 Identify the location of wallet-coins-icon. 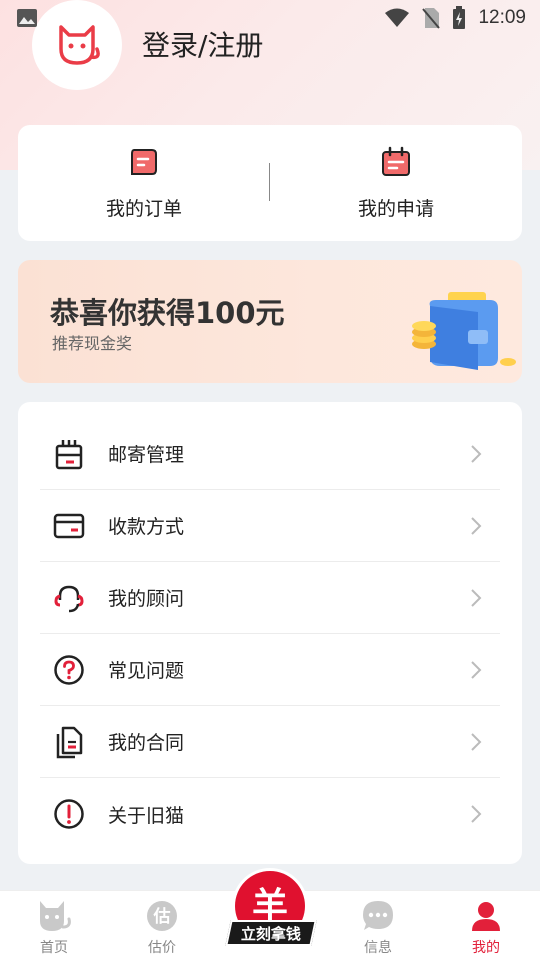
(464, 331).